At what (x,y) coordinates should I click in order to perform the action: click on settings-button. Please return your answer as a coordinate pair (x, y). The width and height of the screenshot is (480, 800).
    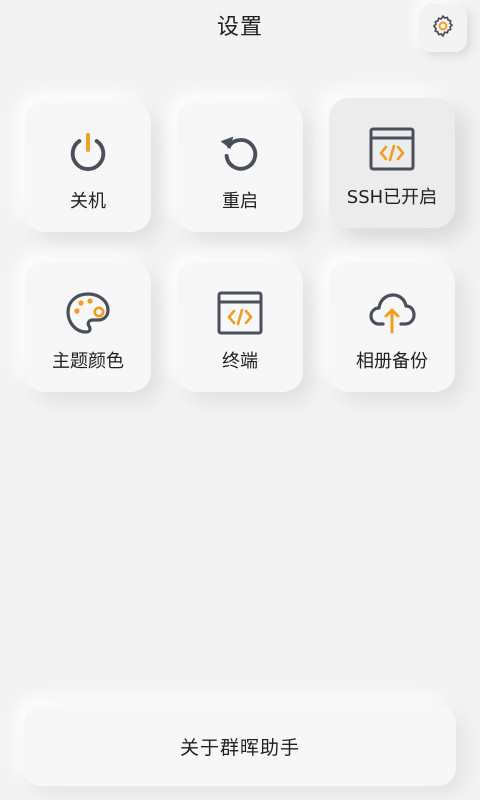
    Looking at the image, I should click on (443, 28).